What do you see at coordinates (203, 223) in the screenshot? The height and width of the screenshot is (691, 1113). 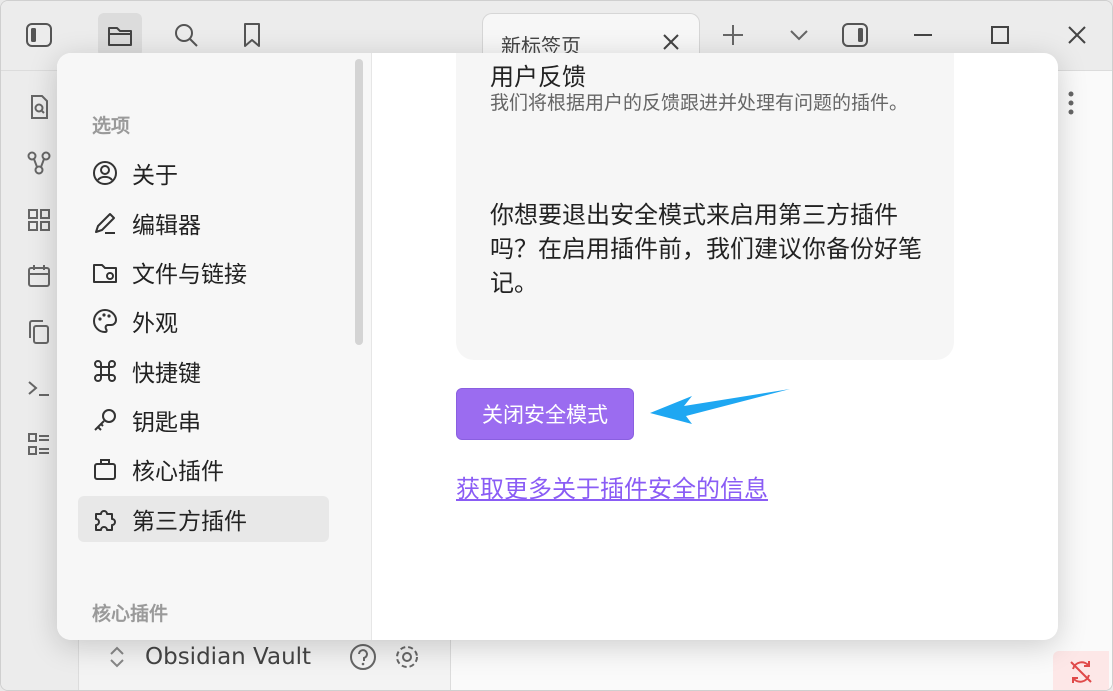 I see `nav-item-editor: 编辑器` at bounding box center [203, 223].